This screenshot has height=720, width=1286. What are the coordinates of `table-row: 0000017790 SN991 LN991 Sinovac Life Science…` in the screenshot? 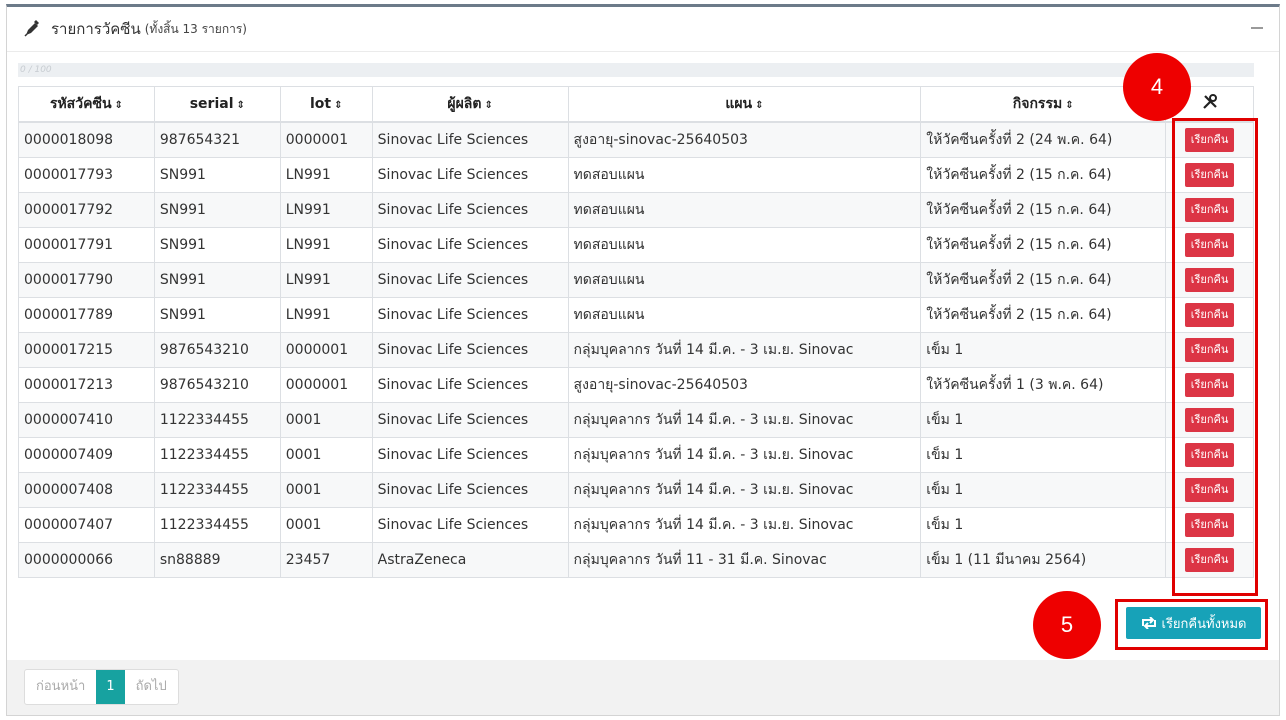 It's located at (636, 279).